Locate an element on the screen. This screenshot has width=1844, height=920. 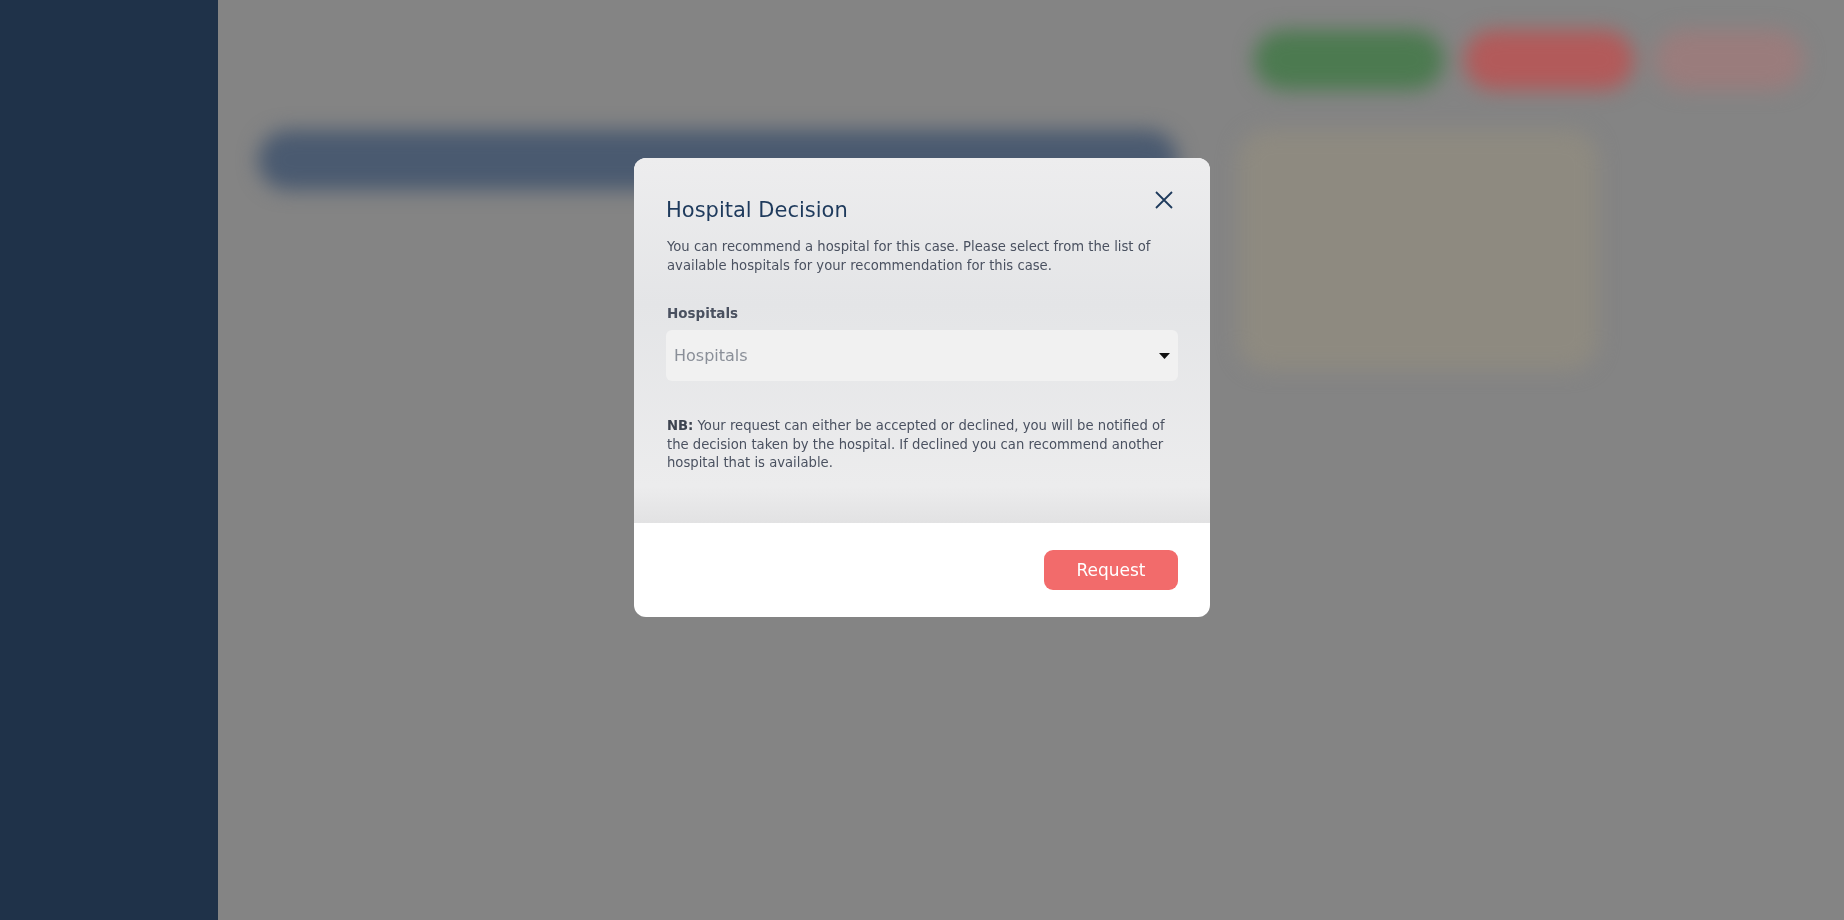
hospital-select: Hospitals is located at coordinates (922, 355).